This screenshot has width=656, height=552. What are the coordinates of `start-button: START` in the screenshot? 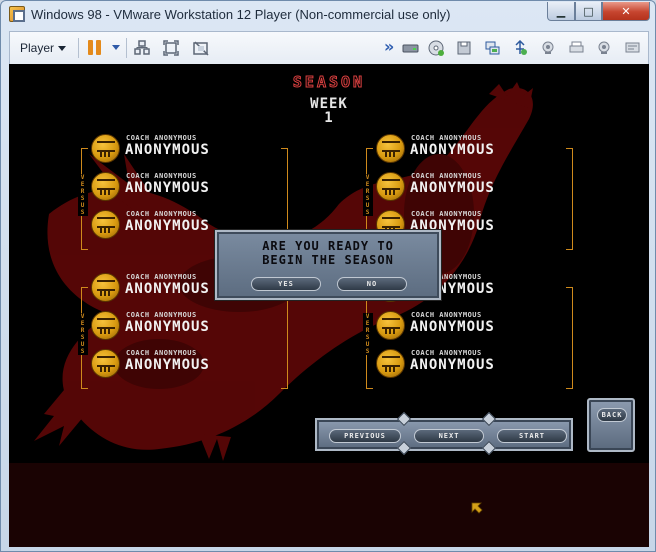 It's located at (532, 436).